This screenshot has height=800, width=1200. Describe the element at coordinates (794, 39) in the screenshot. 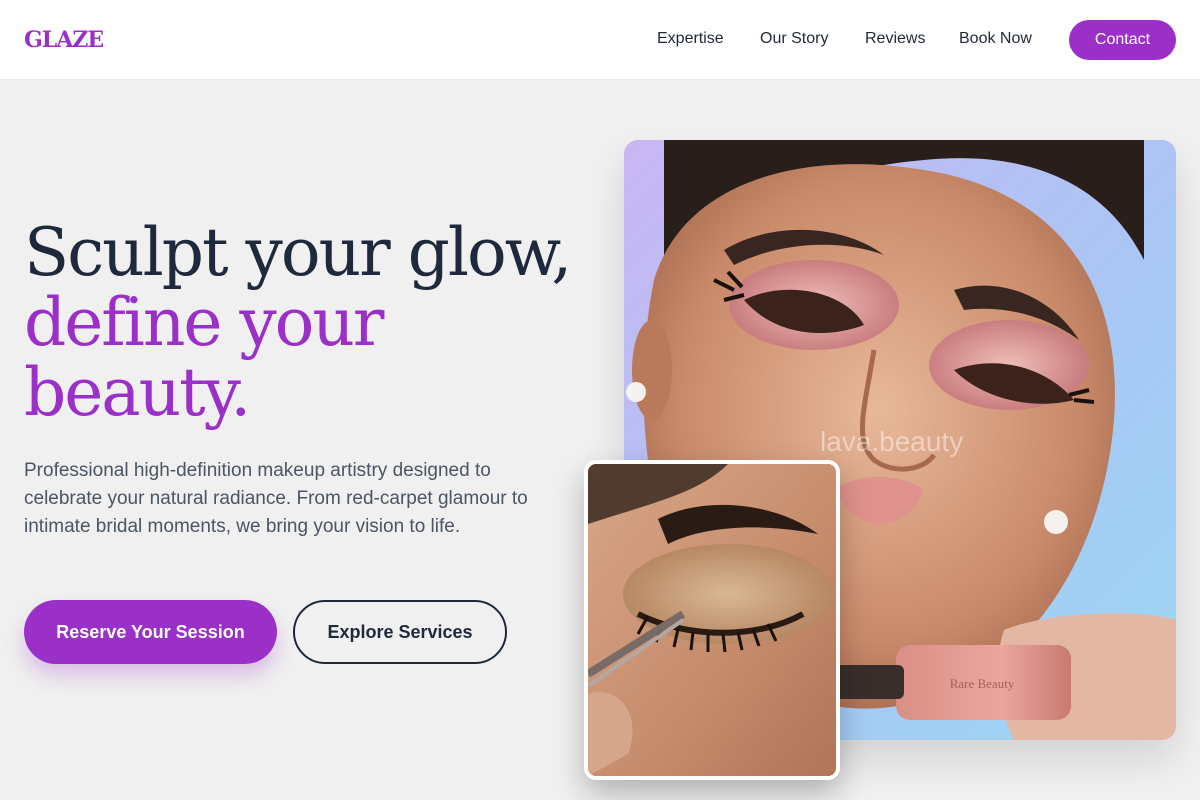

I see `nav-our-story: Our Story` at that location.